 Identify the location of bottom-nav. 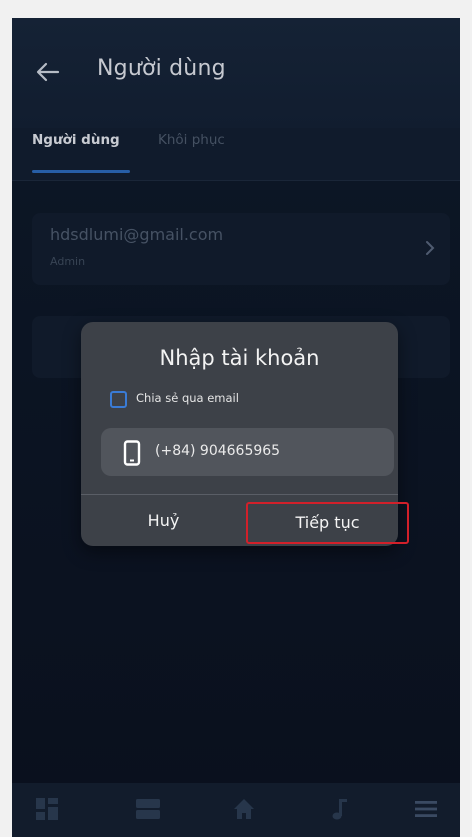
(236, 810).